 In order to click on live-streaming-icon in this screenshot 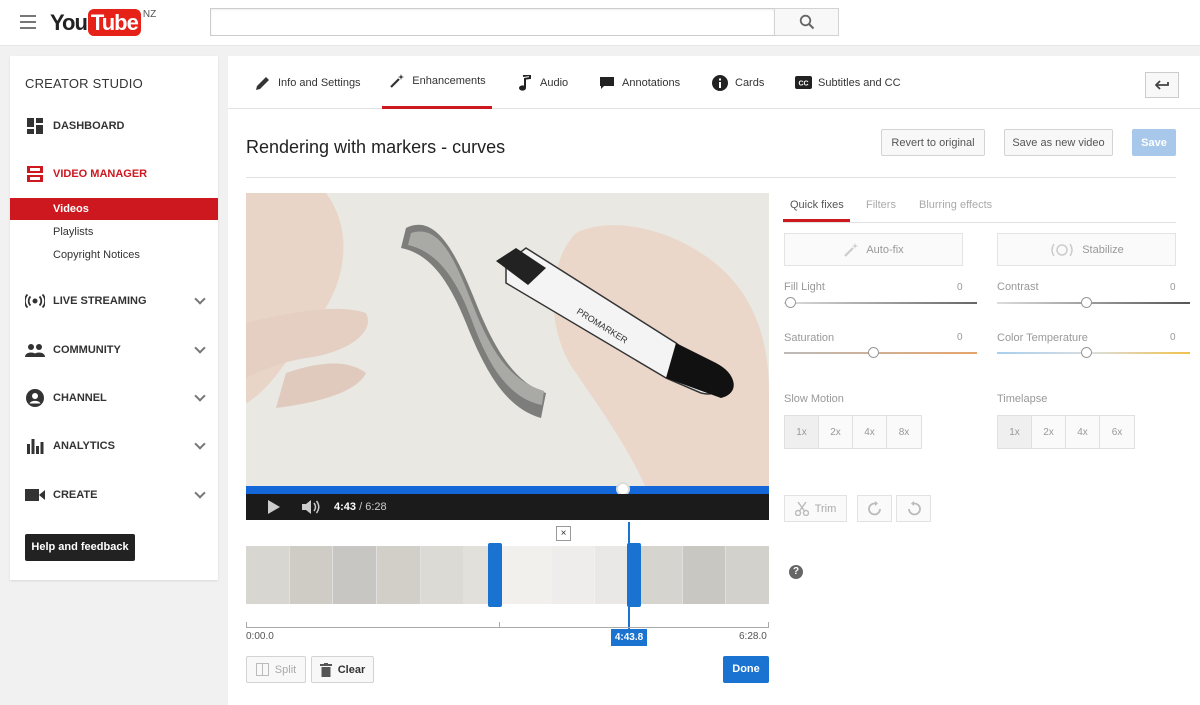, I will do `click(35, 301)`.